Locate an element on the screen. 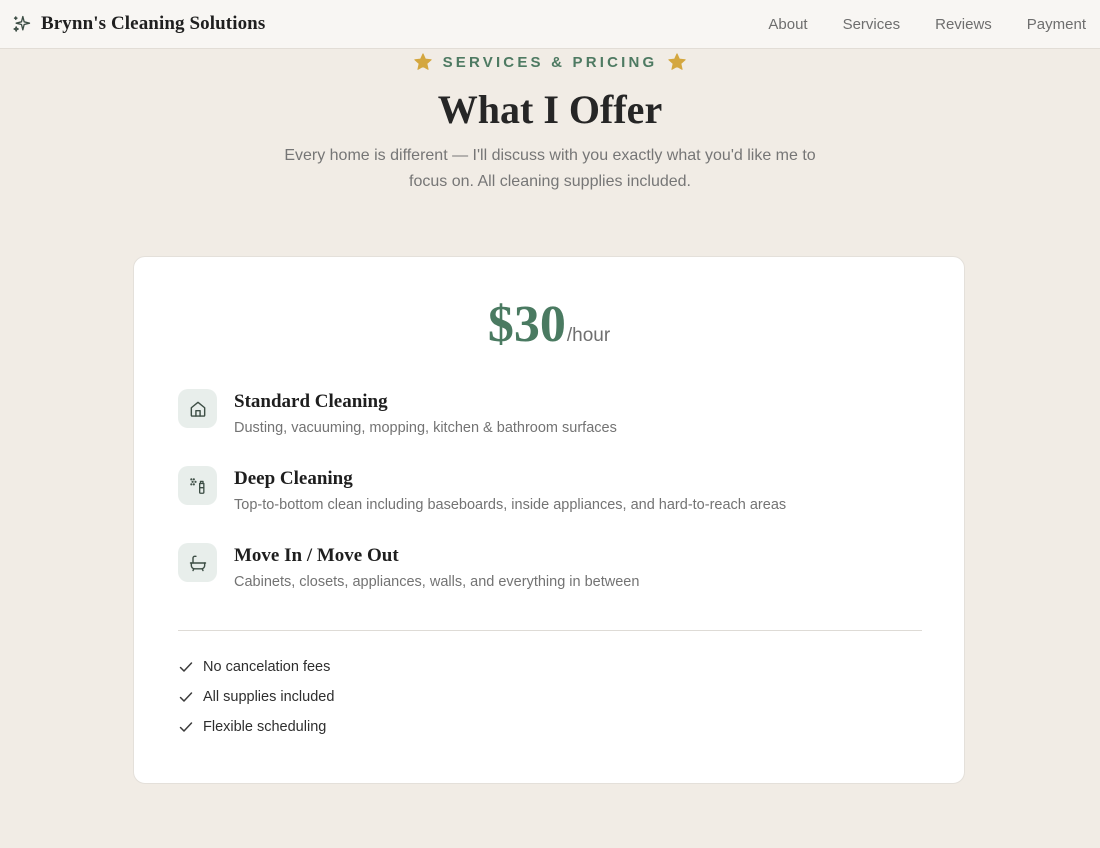 This screenshot has width=1100, height=848. section-eyebrow: SERVICES & PRICING is located at coordinates (550, 62).